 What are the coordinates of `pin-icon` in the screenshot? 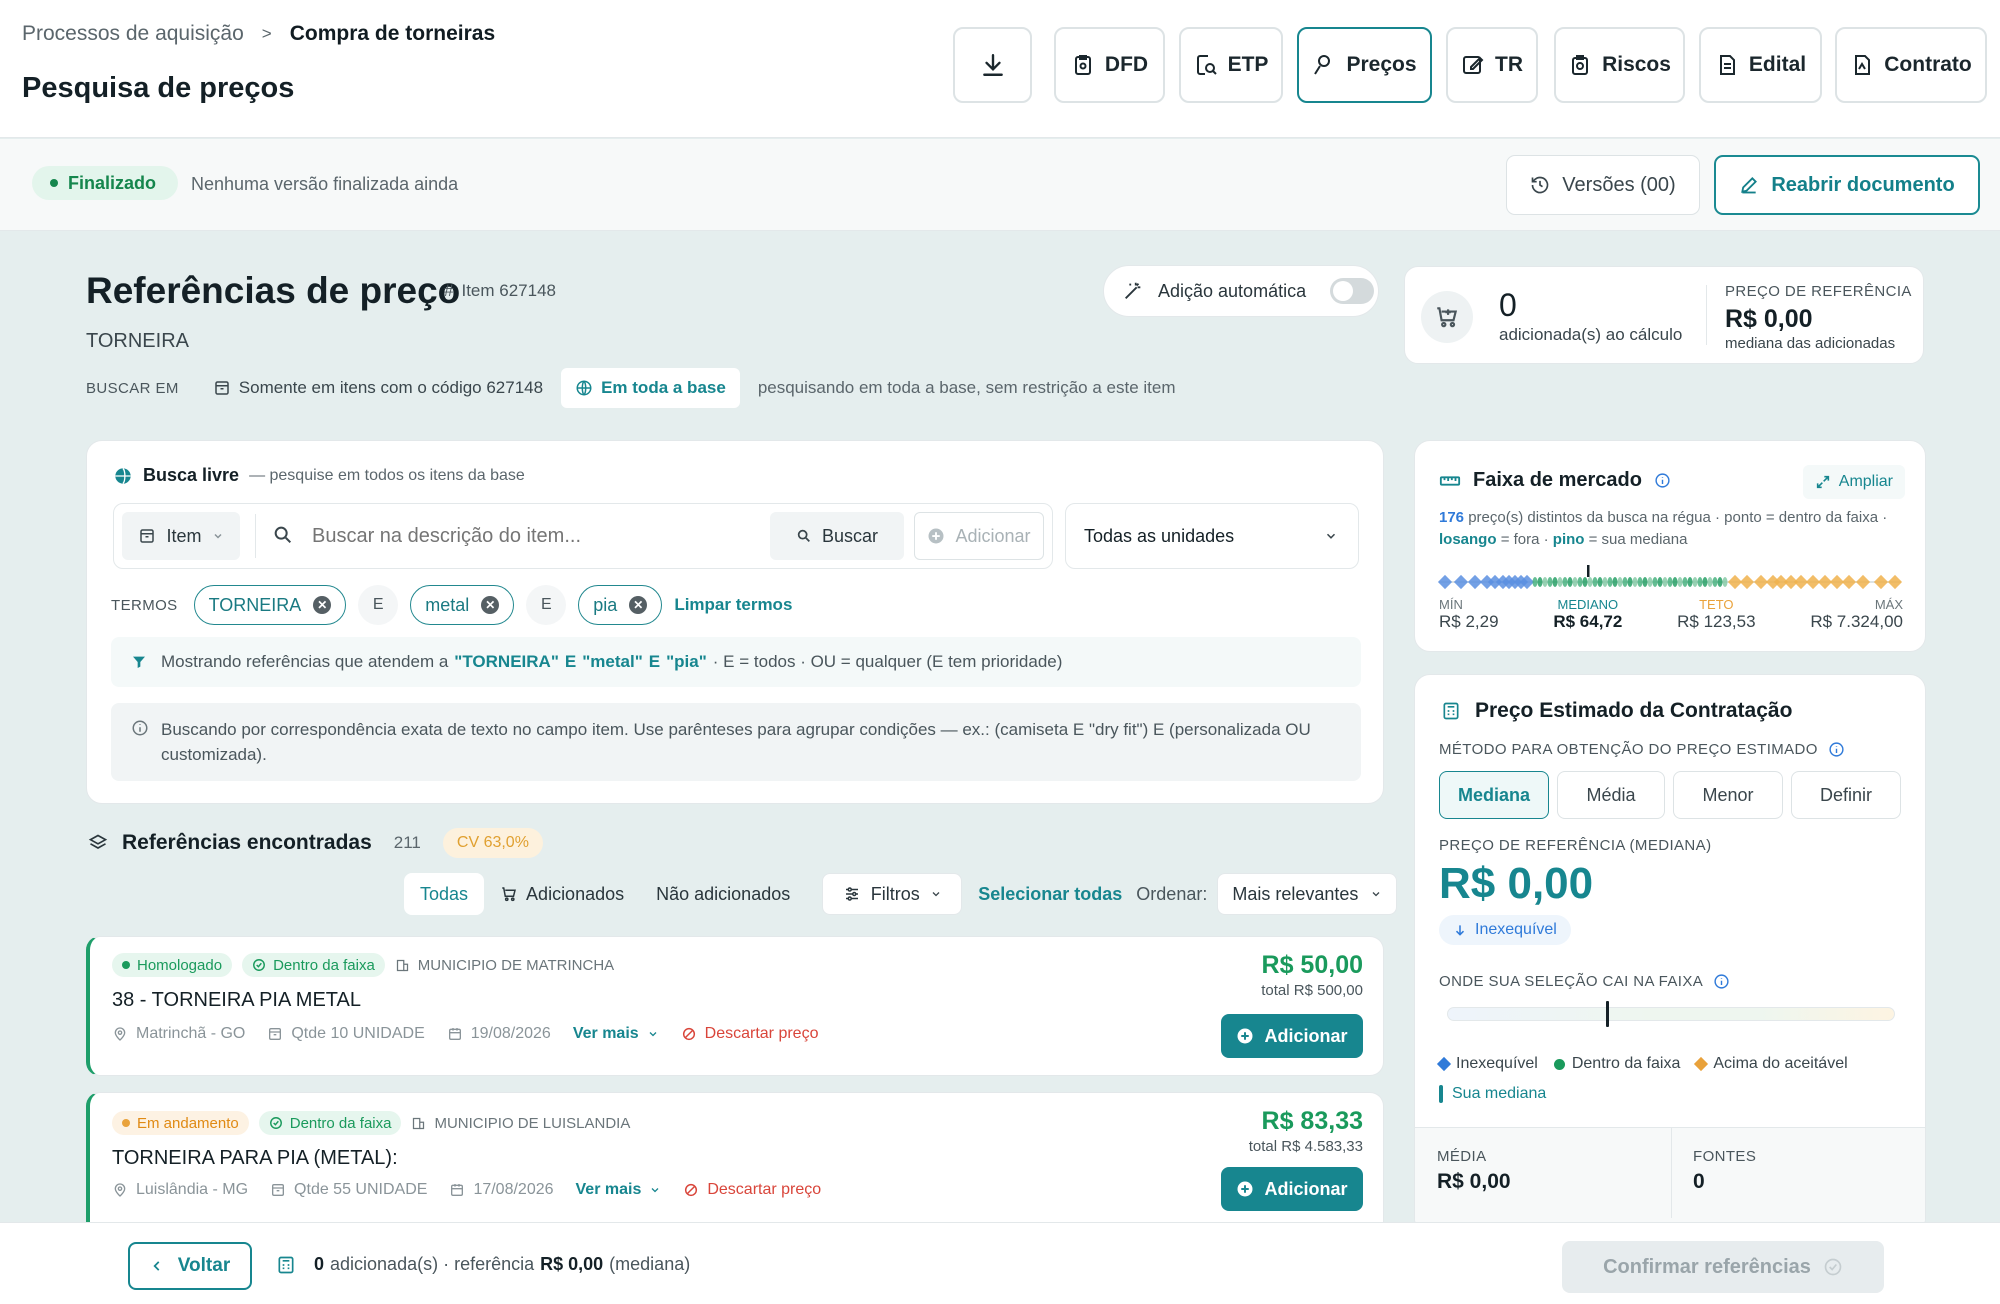 It's located at (1441, 1094).